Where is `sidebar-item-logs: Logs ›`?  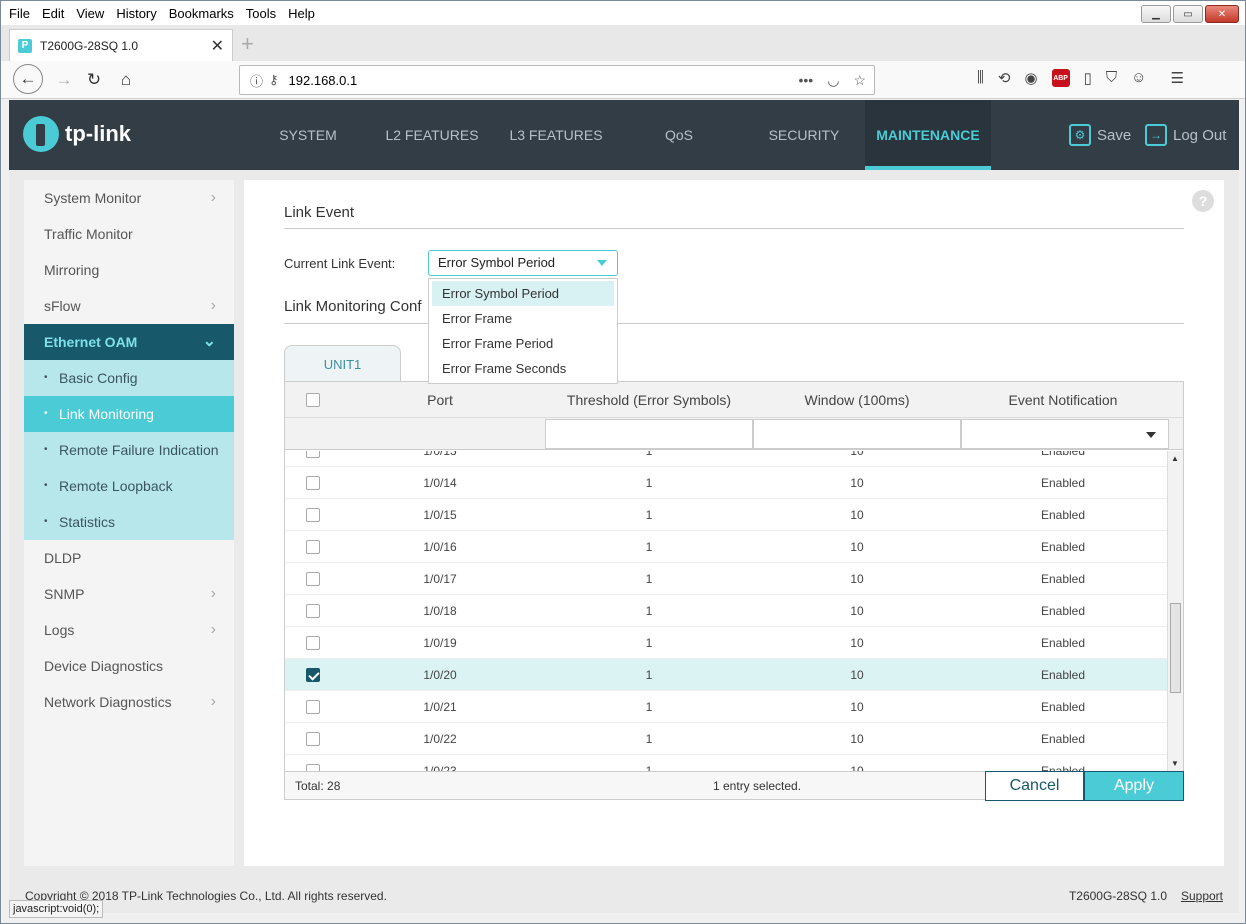
sidebar-item-logs: Logs › is located at coordinates (129, 630).